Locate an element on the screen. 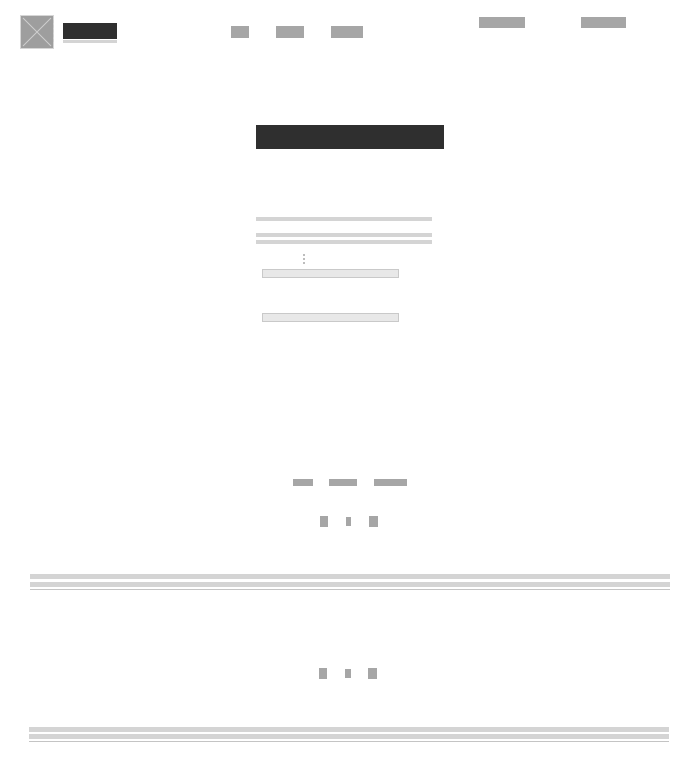 This screenshot has height=780, width=696. brand-name is located at coordinates (90, 31).